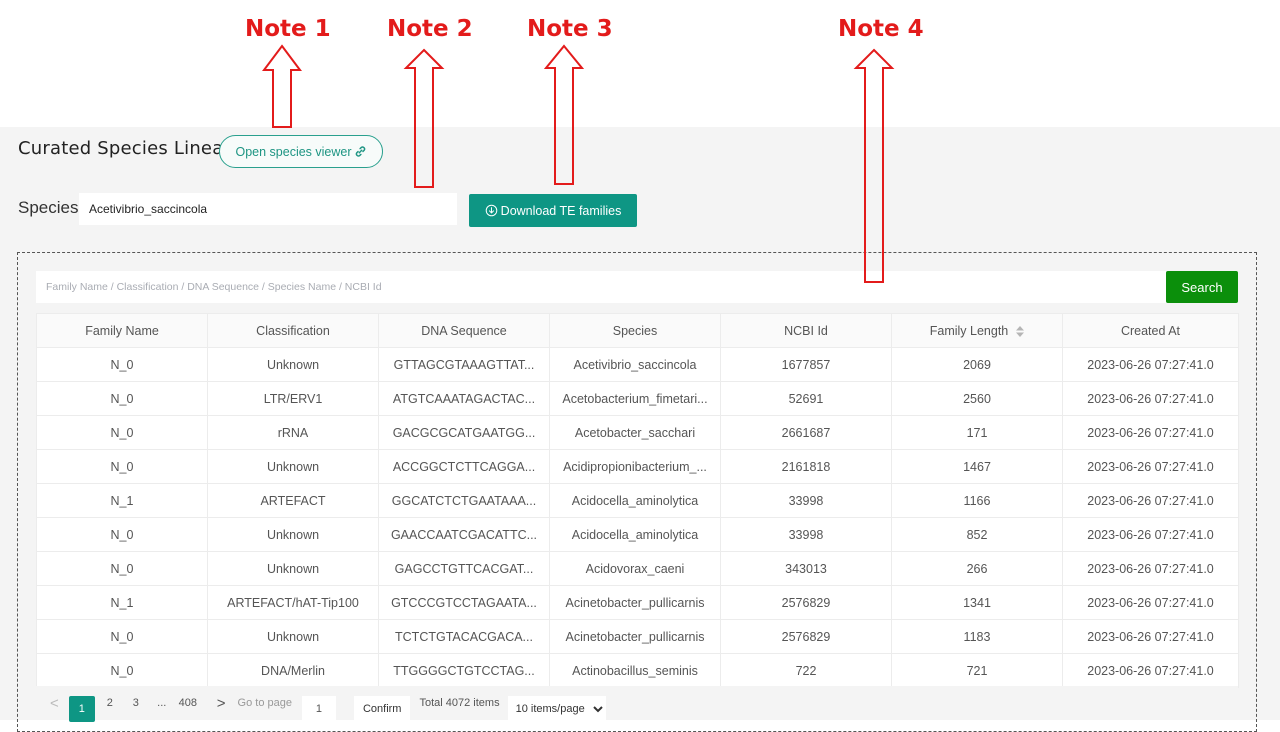  Describe the element at coordinates (288, 29) in the screenshot. I see `note-1-label: Note 1` at that location.